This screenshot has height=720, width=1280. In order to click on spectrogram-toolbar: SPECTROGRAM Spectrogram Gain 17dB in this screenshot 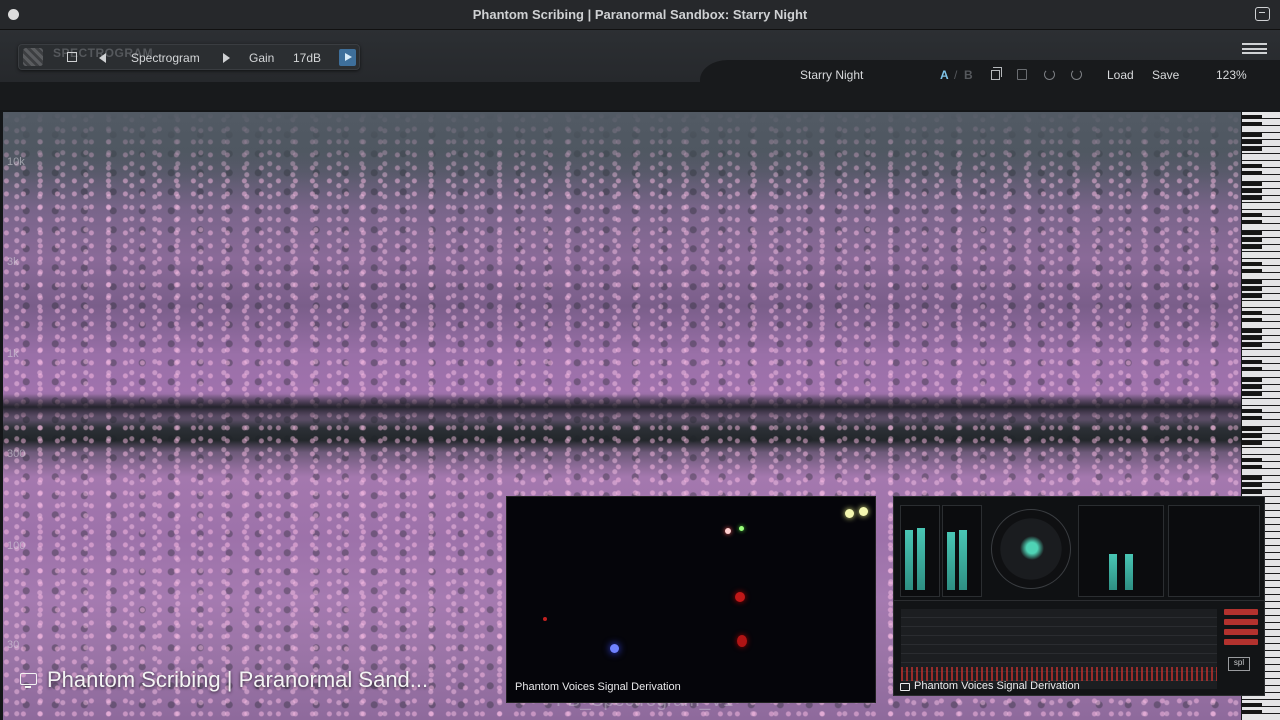, I will do `click(189, 57)`.